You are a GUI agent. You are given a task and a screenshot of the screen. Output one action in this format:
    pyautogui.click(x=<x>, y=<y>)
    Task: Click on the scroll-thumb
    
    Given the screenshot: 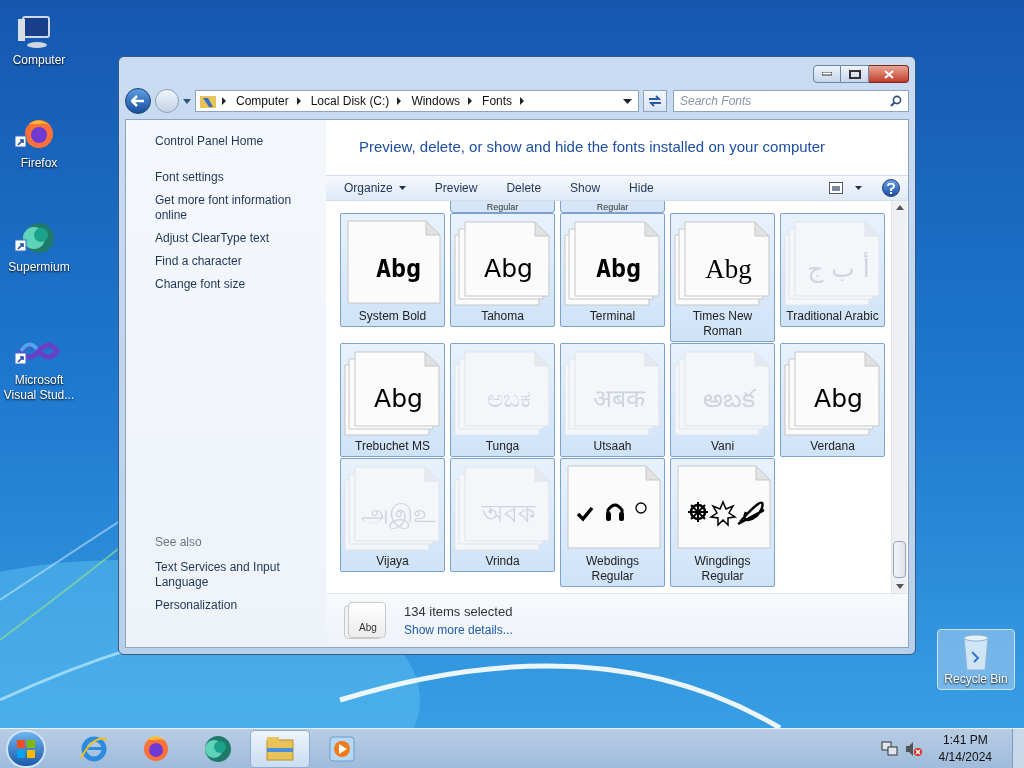 What is the action you would take?
    pyautogui.click(x=899, y=559)
    